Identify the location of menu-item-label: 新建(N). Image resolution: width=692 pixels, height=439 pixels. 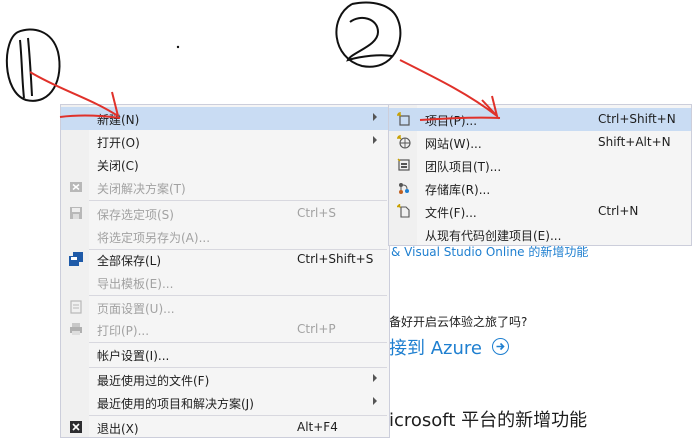
(118, 120).